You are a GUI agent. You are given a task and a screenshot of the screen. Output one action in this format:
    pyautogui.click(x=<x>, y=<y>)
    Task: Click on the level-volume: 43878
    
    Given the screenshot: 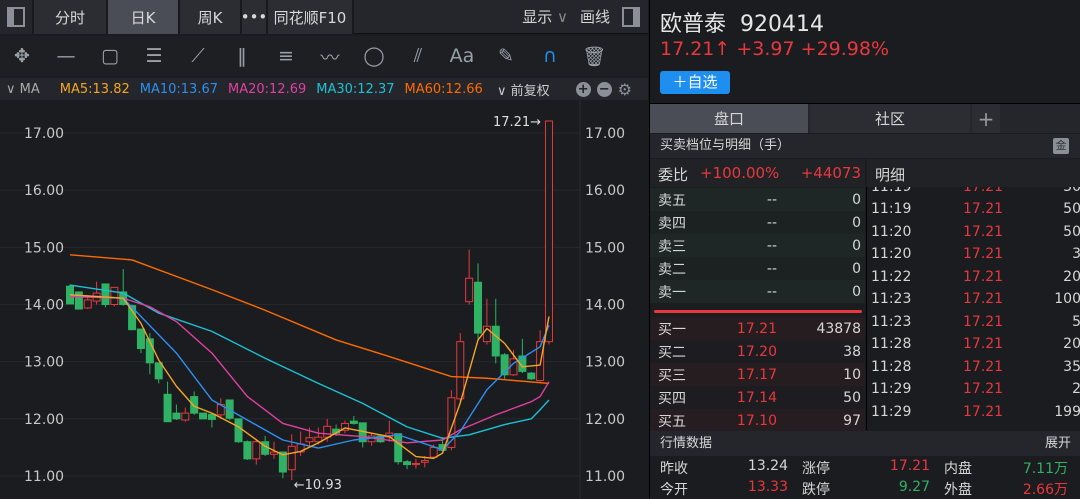 What is the action you would take?
    pyautogui.click(x=838, y=328)
    